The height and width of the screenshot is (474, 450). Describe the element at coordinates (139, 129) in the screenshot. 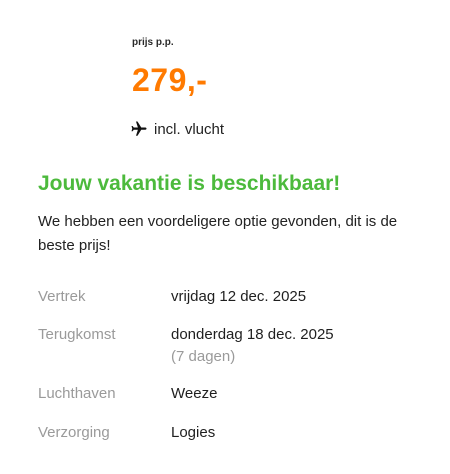

I see `plane-icon` at that location.